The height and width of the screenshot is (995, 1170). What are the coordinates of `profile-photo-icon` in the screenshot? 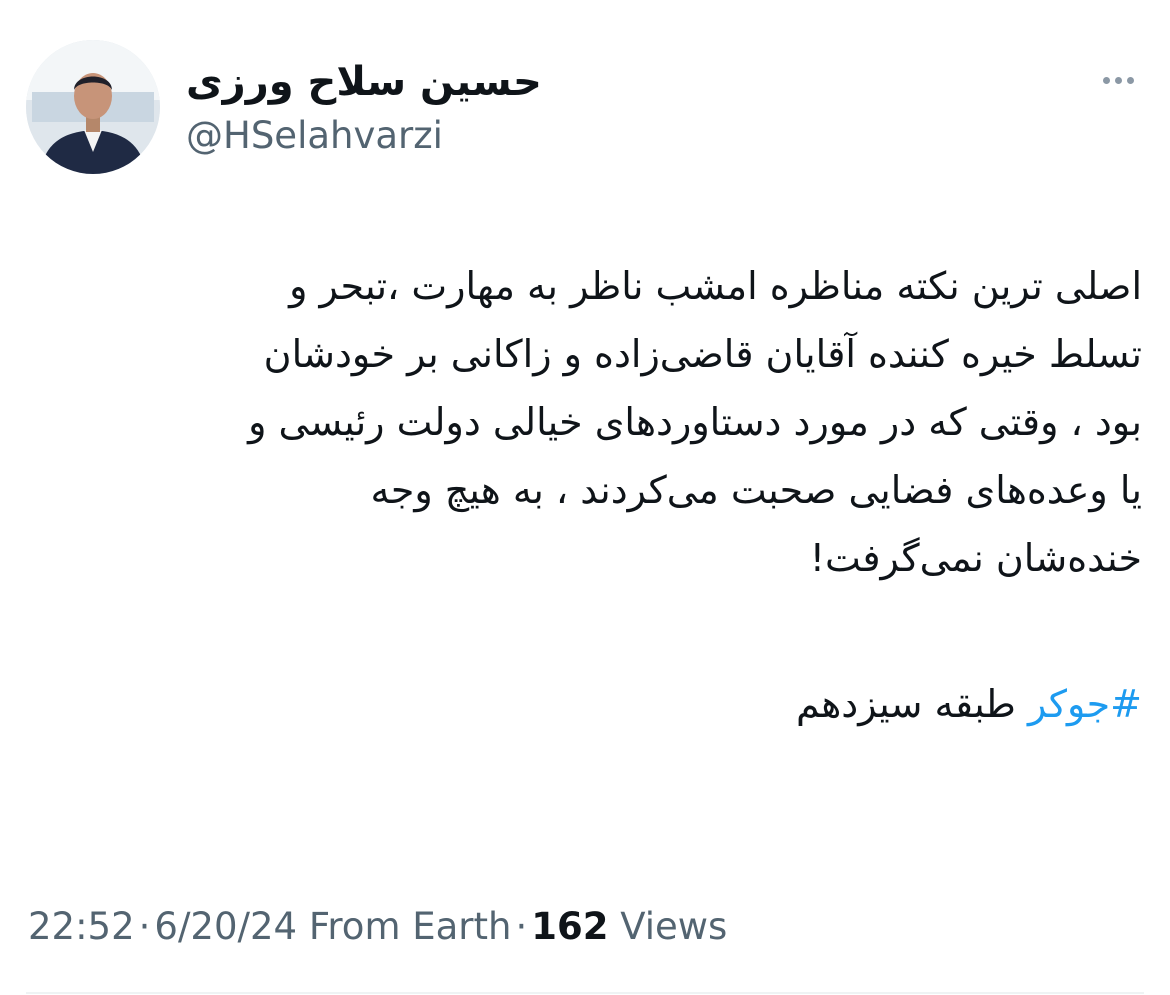 It's located at (93, 107).